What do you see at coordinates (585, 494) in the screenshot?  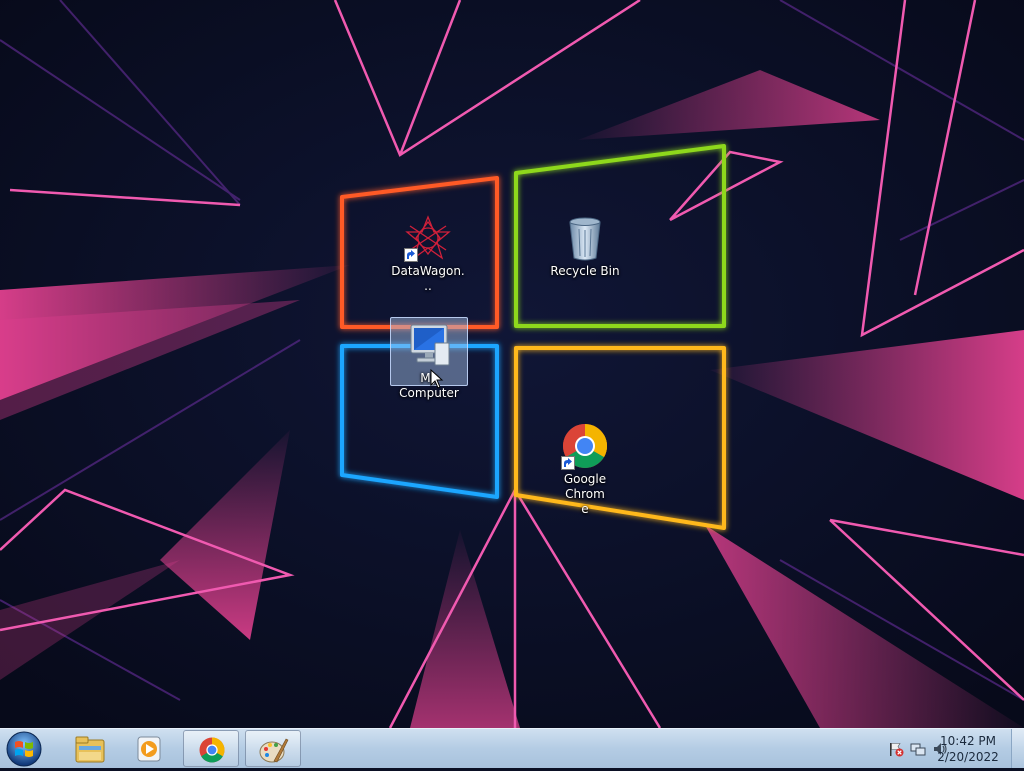 I see `desktop-icon-label: Google Chrome` at bounding box center [585, 494].